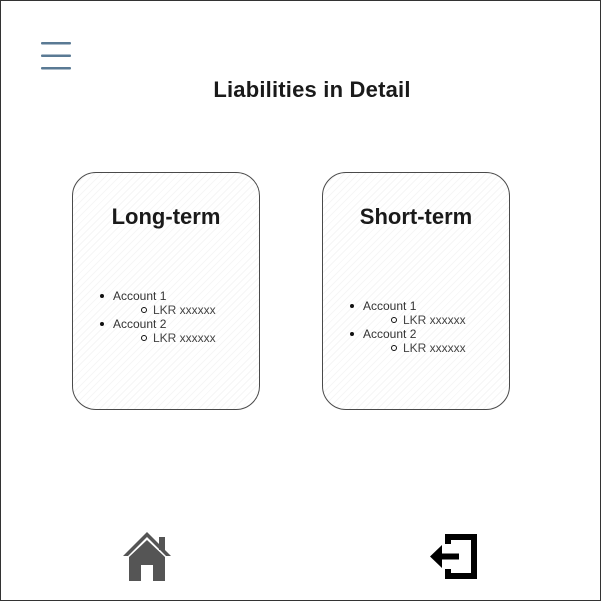 Image resolution: width=601 pixels, height=601 pixels. I want to click on card-title: Long-term, so click(166, 216).